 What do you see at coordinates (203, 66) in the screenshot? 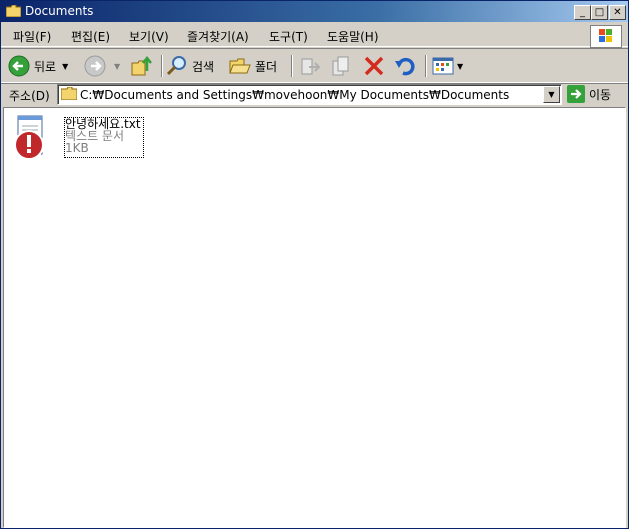
I see `search-label: 검색` at bounding box center [203, 66].